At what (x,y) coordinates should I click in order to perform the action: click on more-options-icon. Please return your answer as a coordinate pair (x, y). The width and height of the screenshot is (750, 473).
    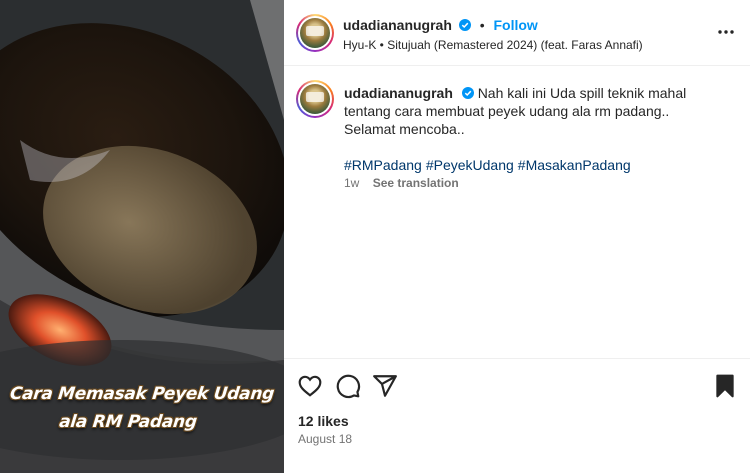
    Looking at the image, I should click on (726, 32).